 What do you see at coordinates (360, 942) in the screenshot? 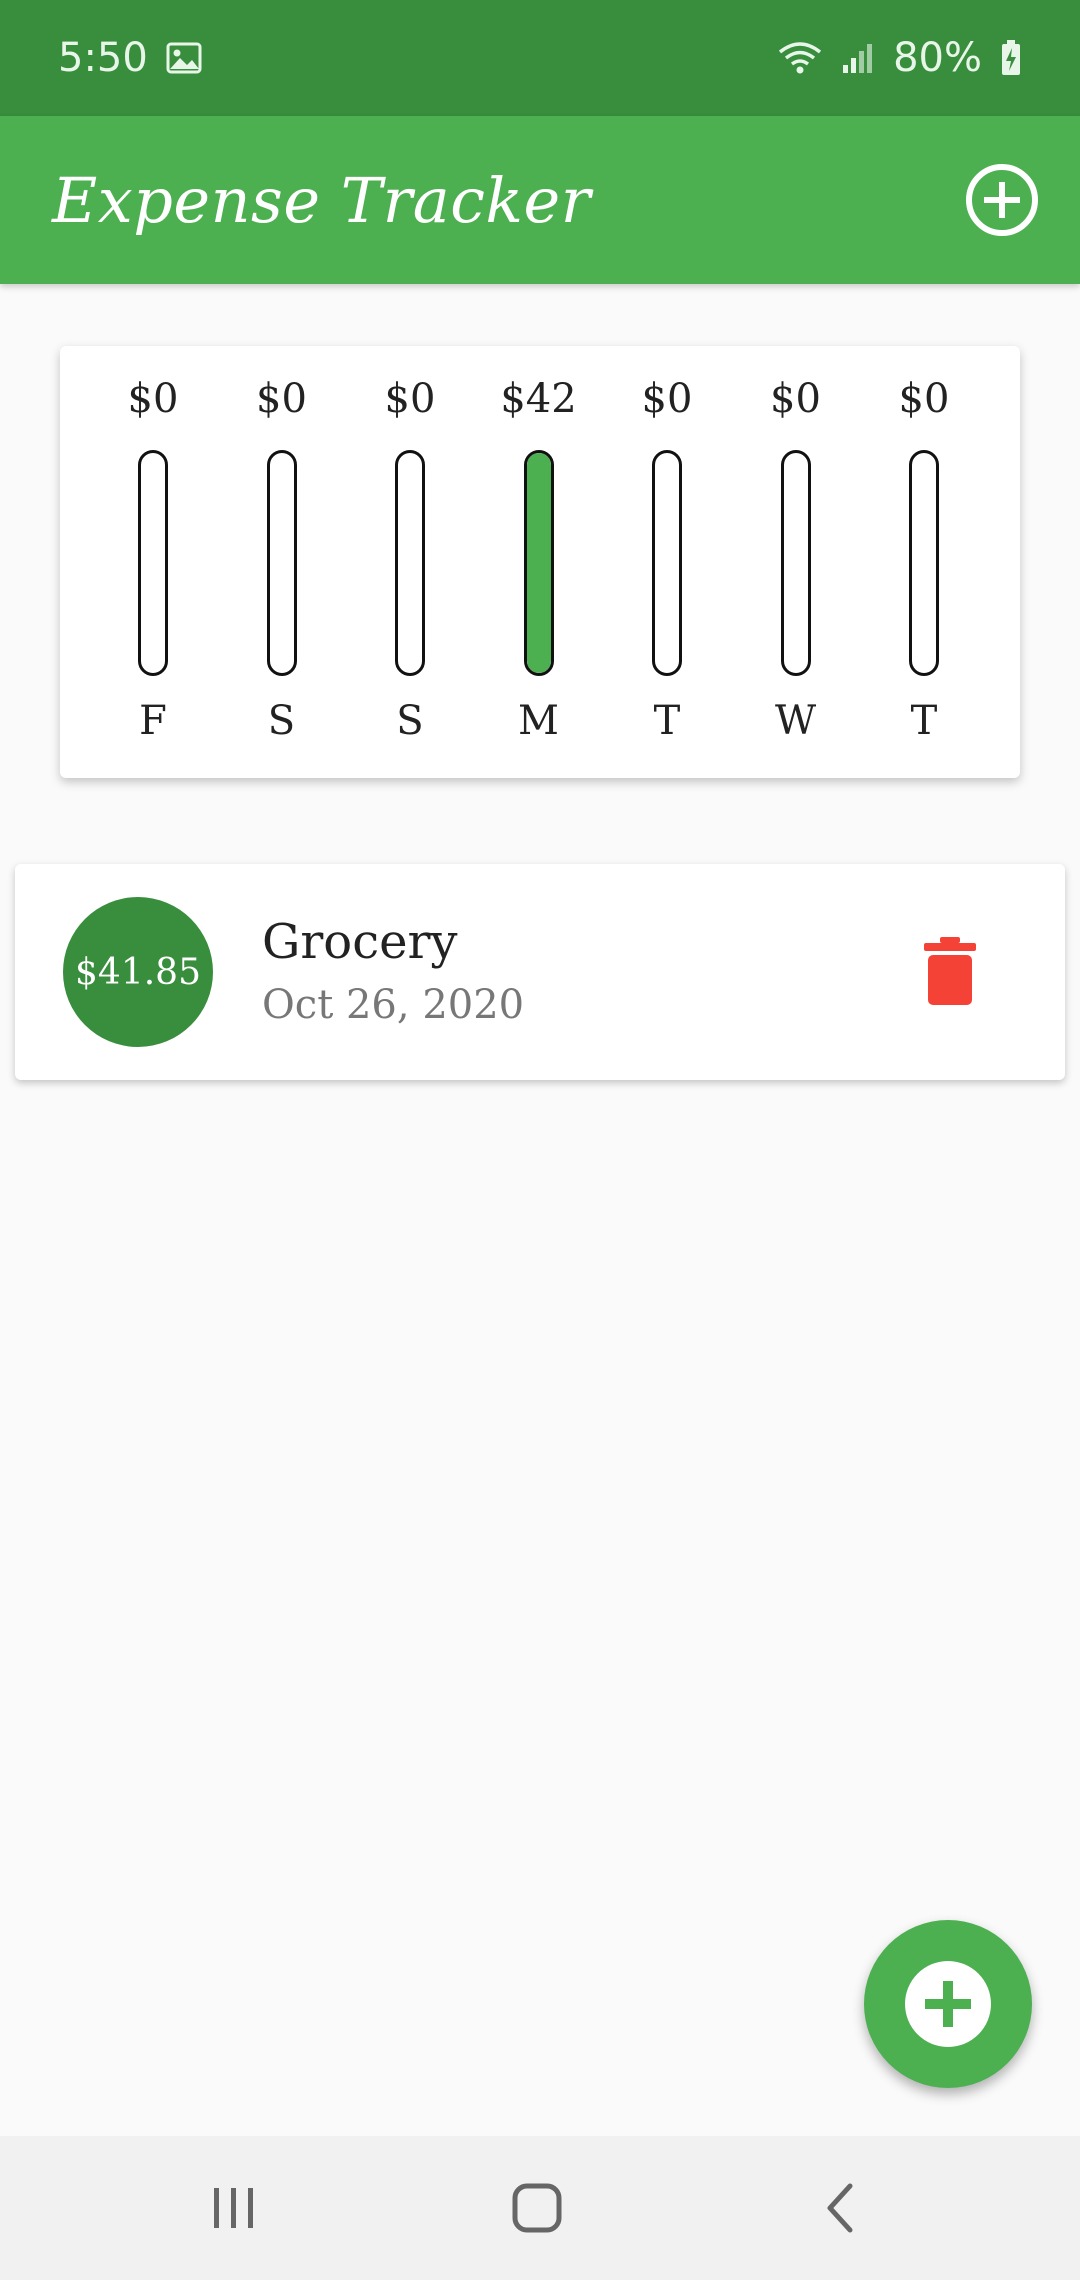
I see `transaction-title: Grocery` at bounding box center [360, 942].